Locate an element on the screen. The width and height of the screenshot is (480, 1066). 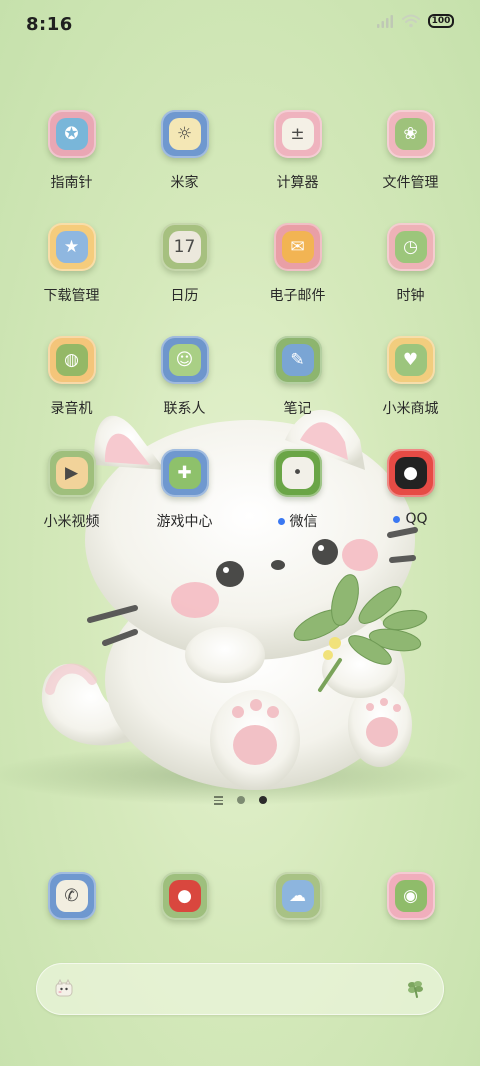
mi-home-bulb-glyph: ☼ is located at coordinates (184, 134).